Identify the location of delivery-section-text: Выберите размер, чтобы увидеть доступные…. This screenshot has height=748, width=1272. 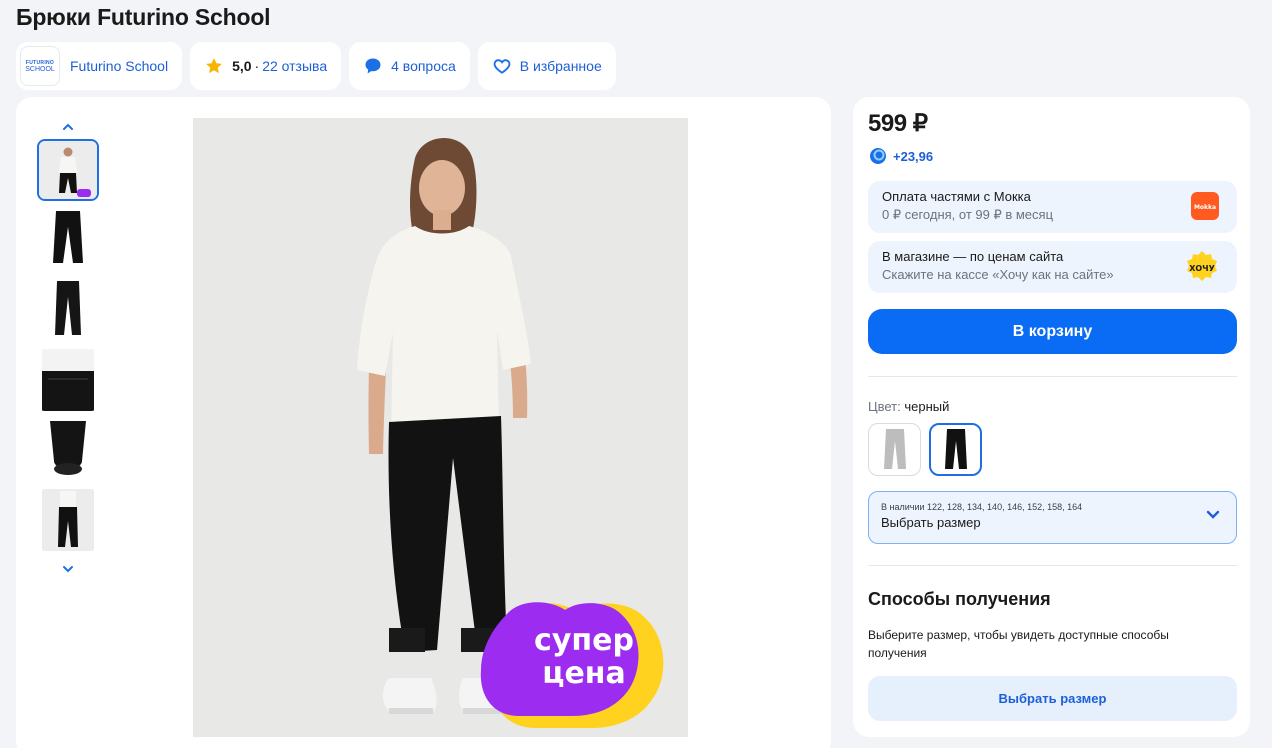
(1018, 644).